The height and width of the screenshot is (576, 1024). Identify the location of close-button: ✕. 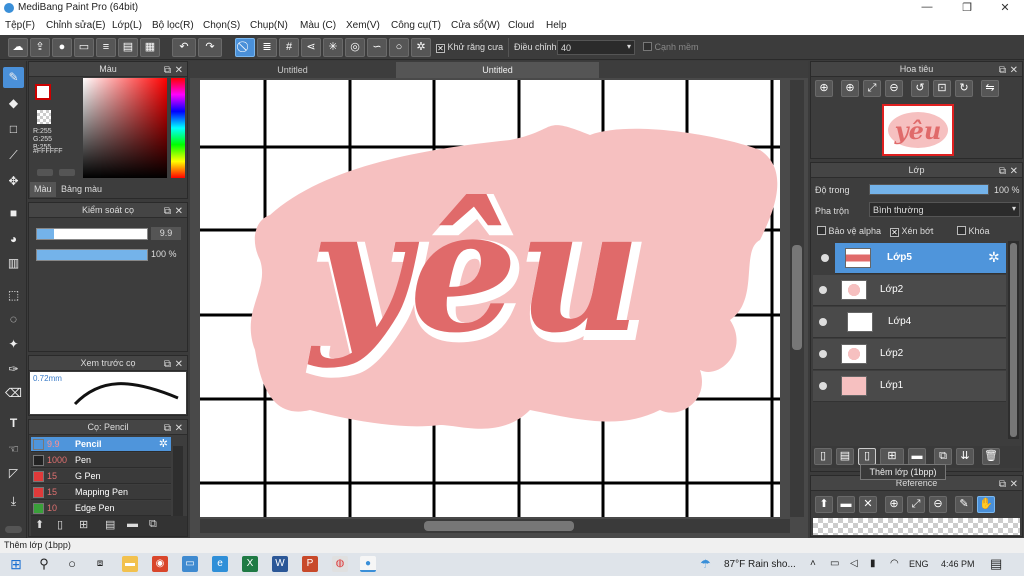
(1005, 8).